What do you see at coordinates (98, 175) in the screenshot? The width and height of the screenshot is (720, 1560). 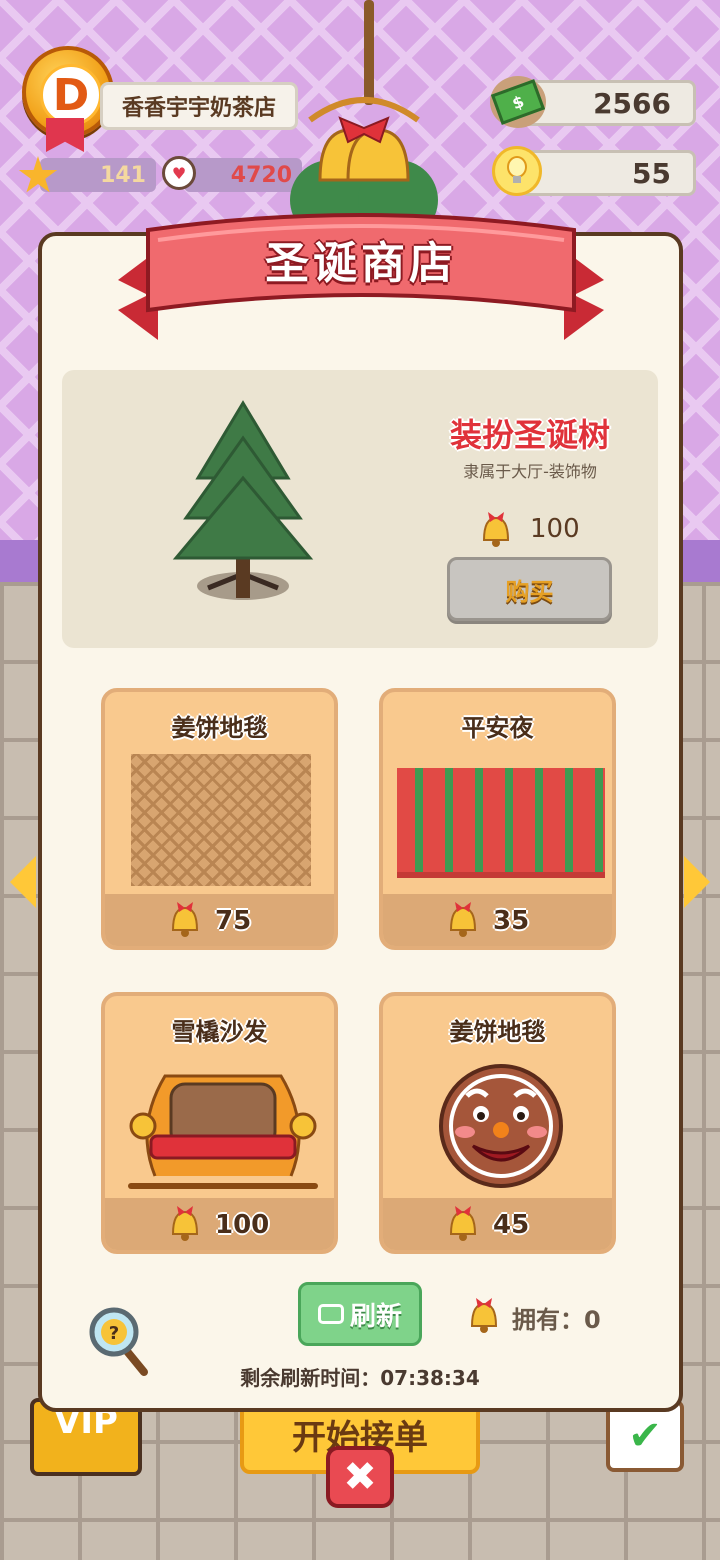 I see `stars-counter: 141` at bounding box center [98, 175].